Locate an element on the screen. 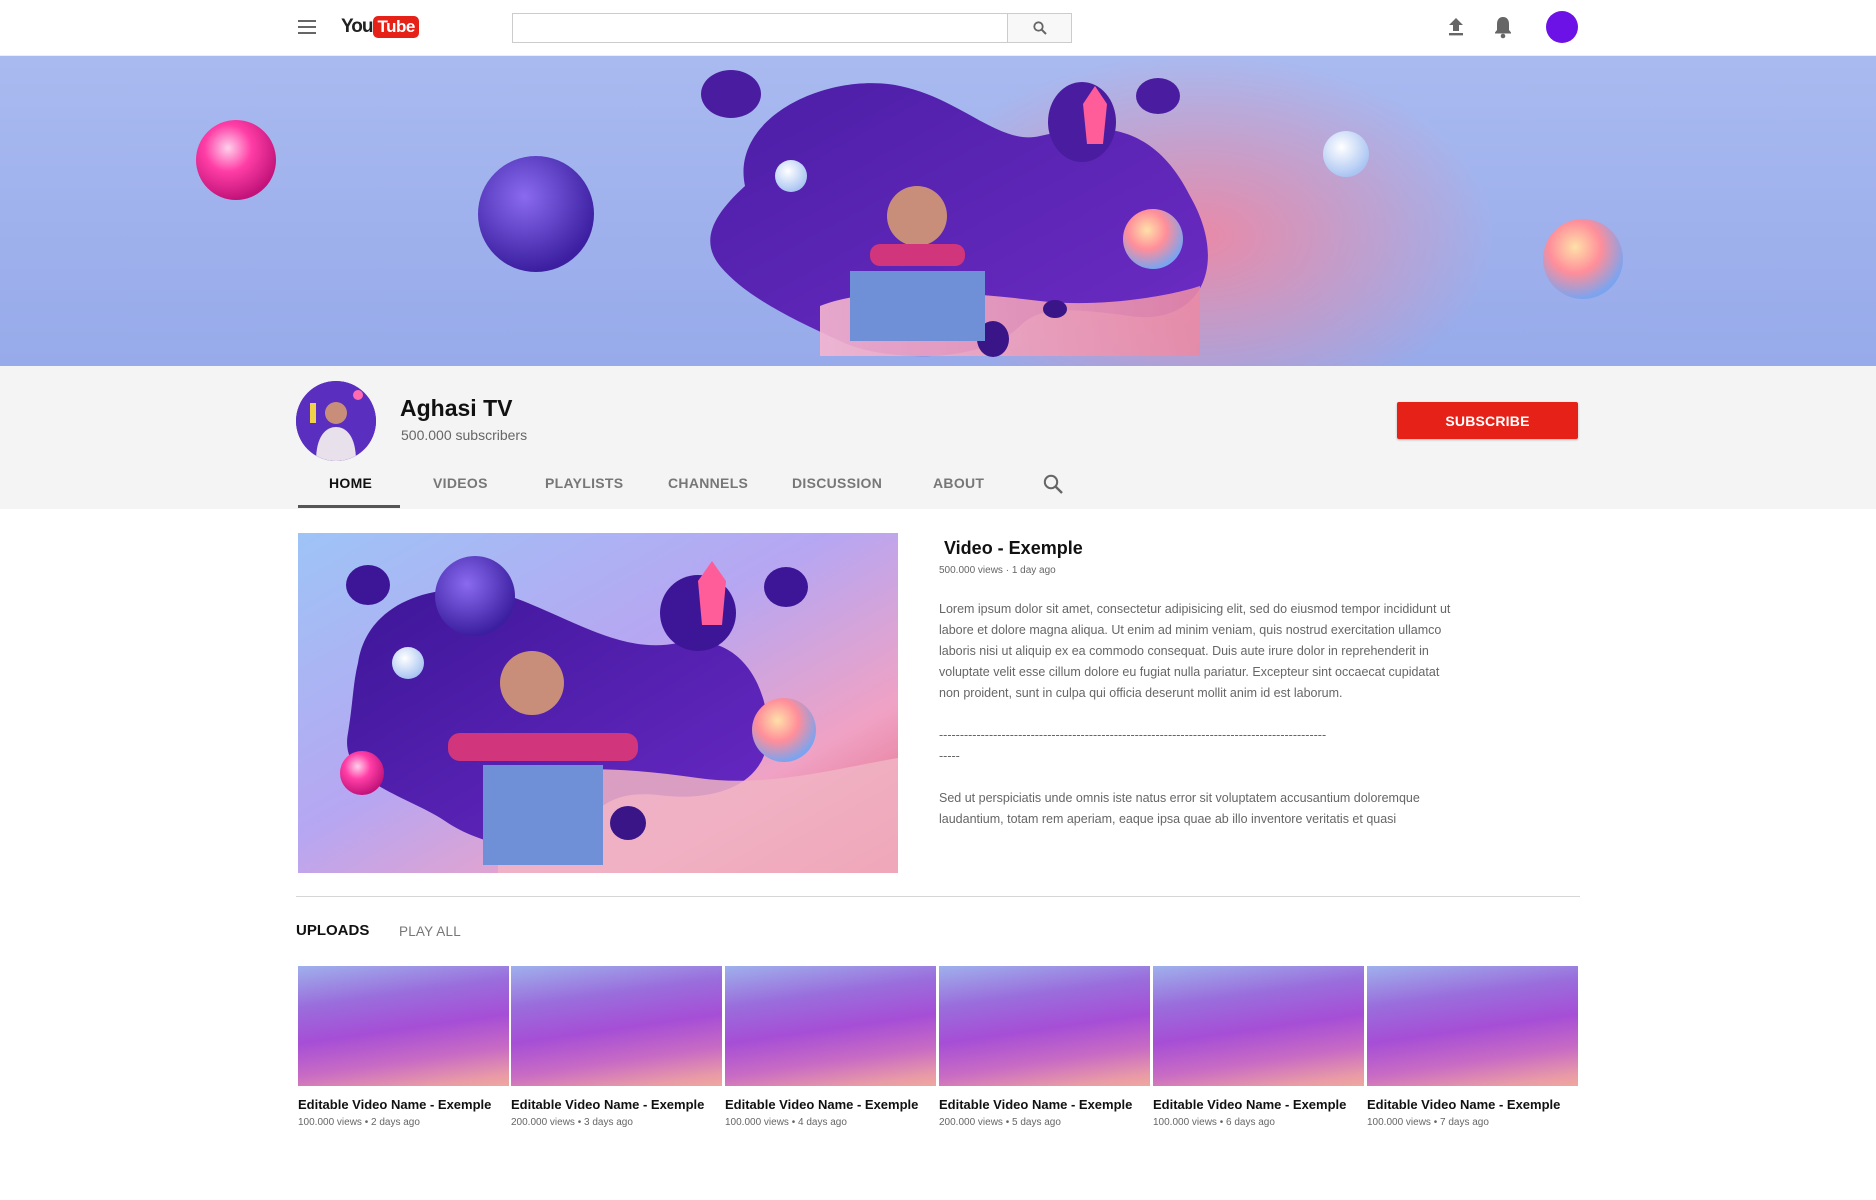 The height and width of the screenshot is (1200, 1876). video-meta: 100.000 views • 7 days ago is located at coordinates (1428, 1122).